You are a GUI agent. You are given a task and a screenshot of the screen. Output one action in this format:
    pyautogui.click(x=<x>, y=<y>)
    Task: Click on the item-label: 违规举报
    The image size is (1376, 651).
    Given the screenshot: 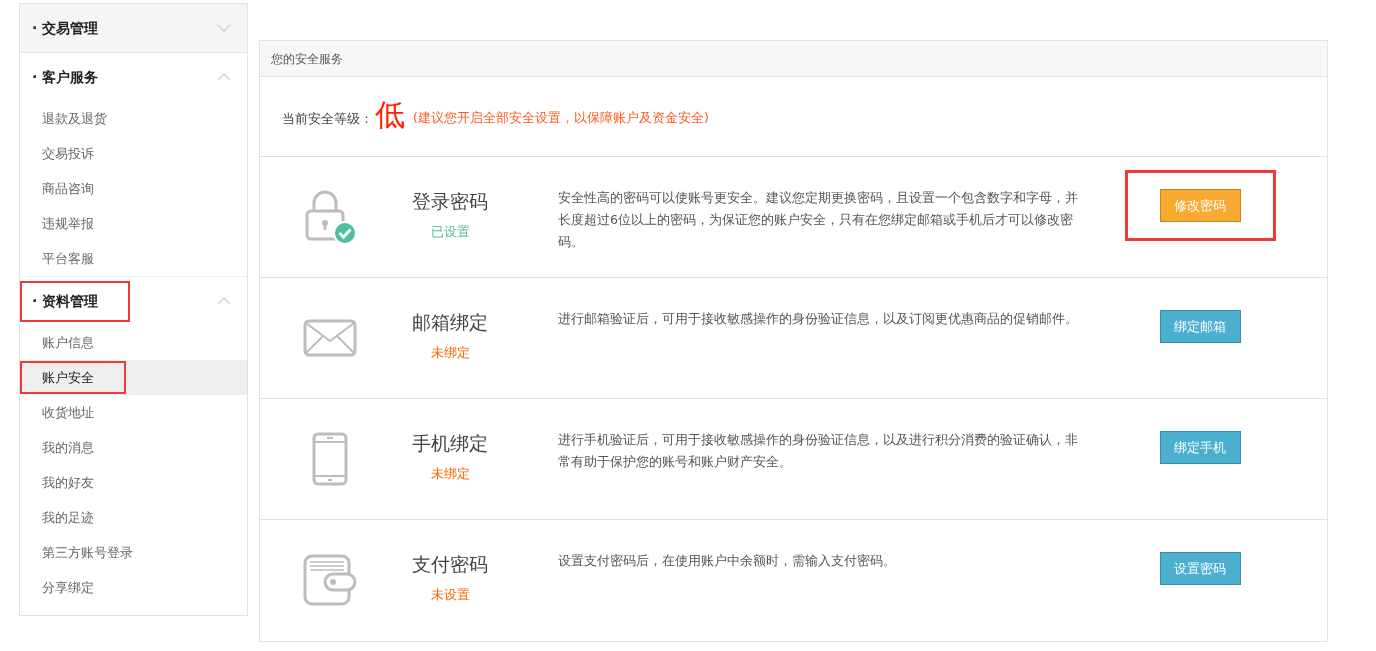 What is the action you would take?
    pyautogui.click(x=68, y=223)
    